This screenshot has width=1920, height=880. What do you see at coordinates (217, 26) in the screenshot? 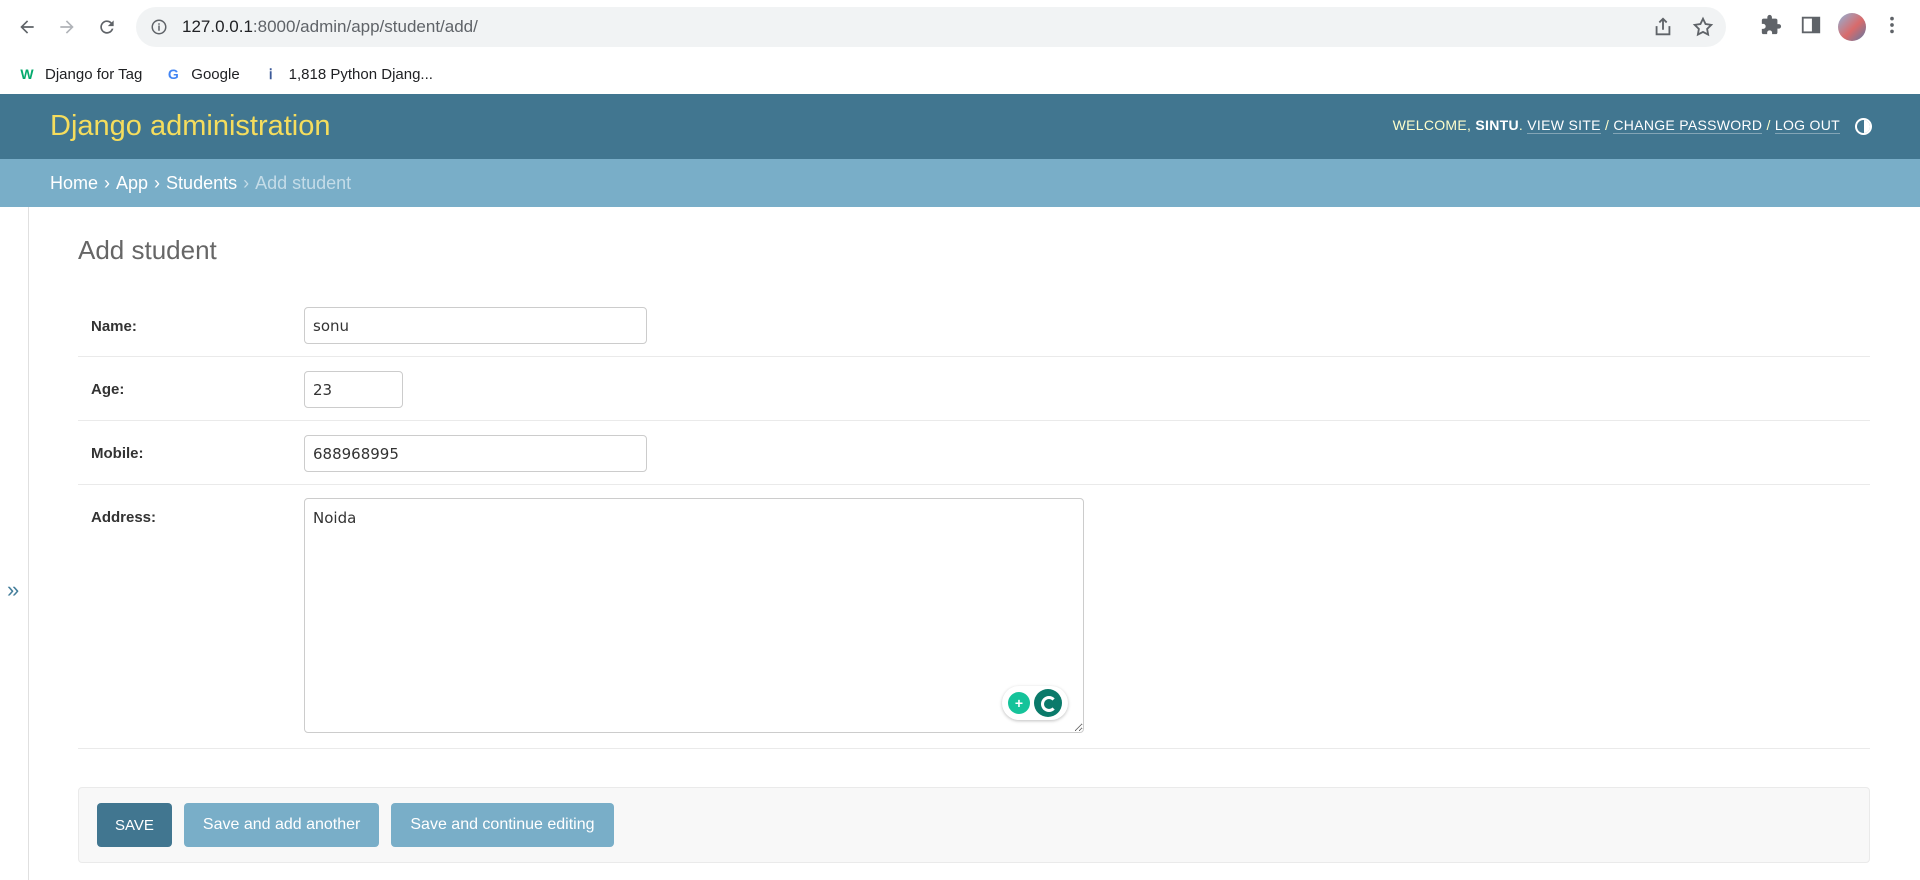
I see `url-host: 127.0.0.1` at bounding box center [217, 26].